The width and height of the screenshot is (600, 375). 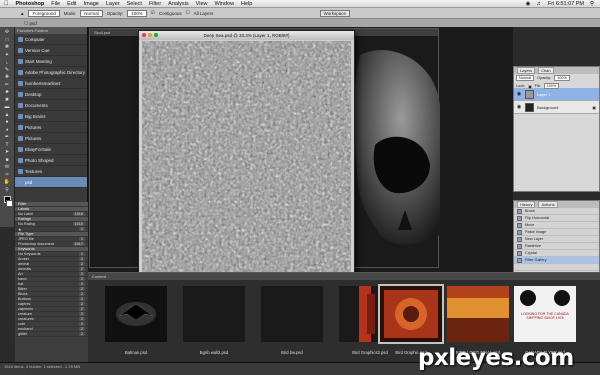 I want to click on wifi-icon: ◉, so click(x=528, y=4).